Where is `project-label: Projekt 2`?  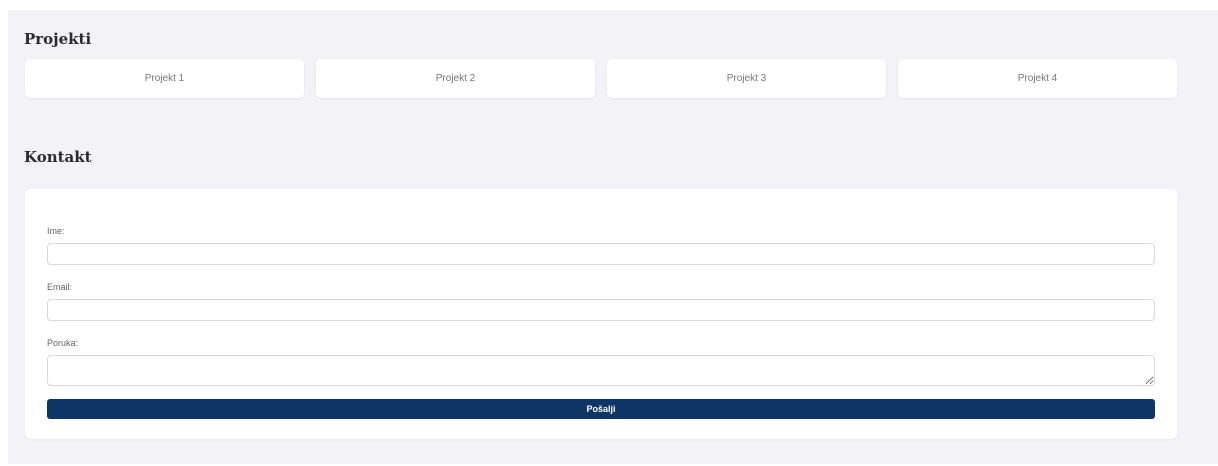 project-label: Projekt 2 is located at coordinates (455, 78).